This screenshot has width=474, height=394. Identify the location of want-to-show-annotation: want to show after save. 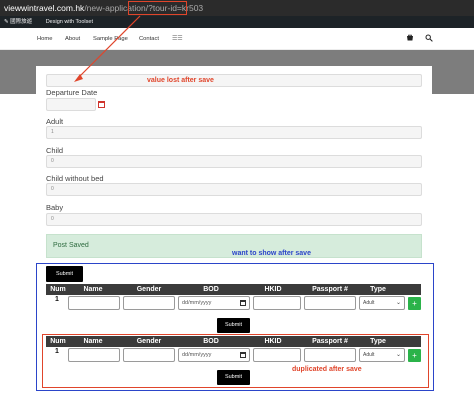
(271, 253).